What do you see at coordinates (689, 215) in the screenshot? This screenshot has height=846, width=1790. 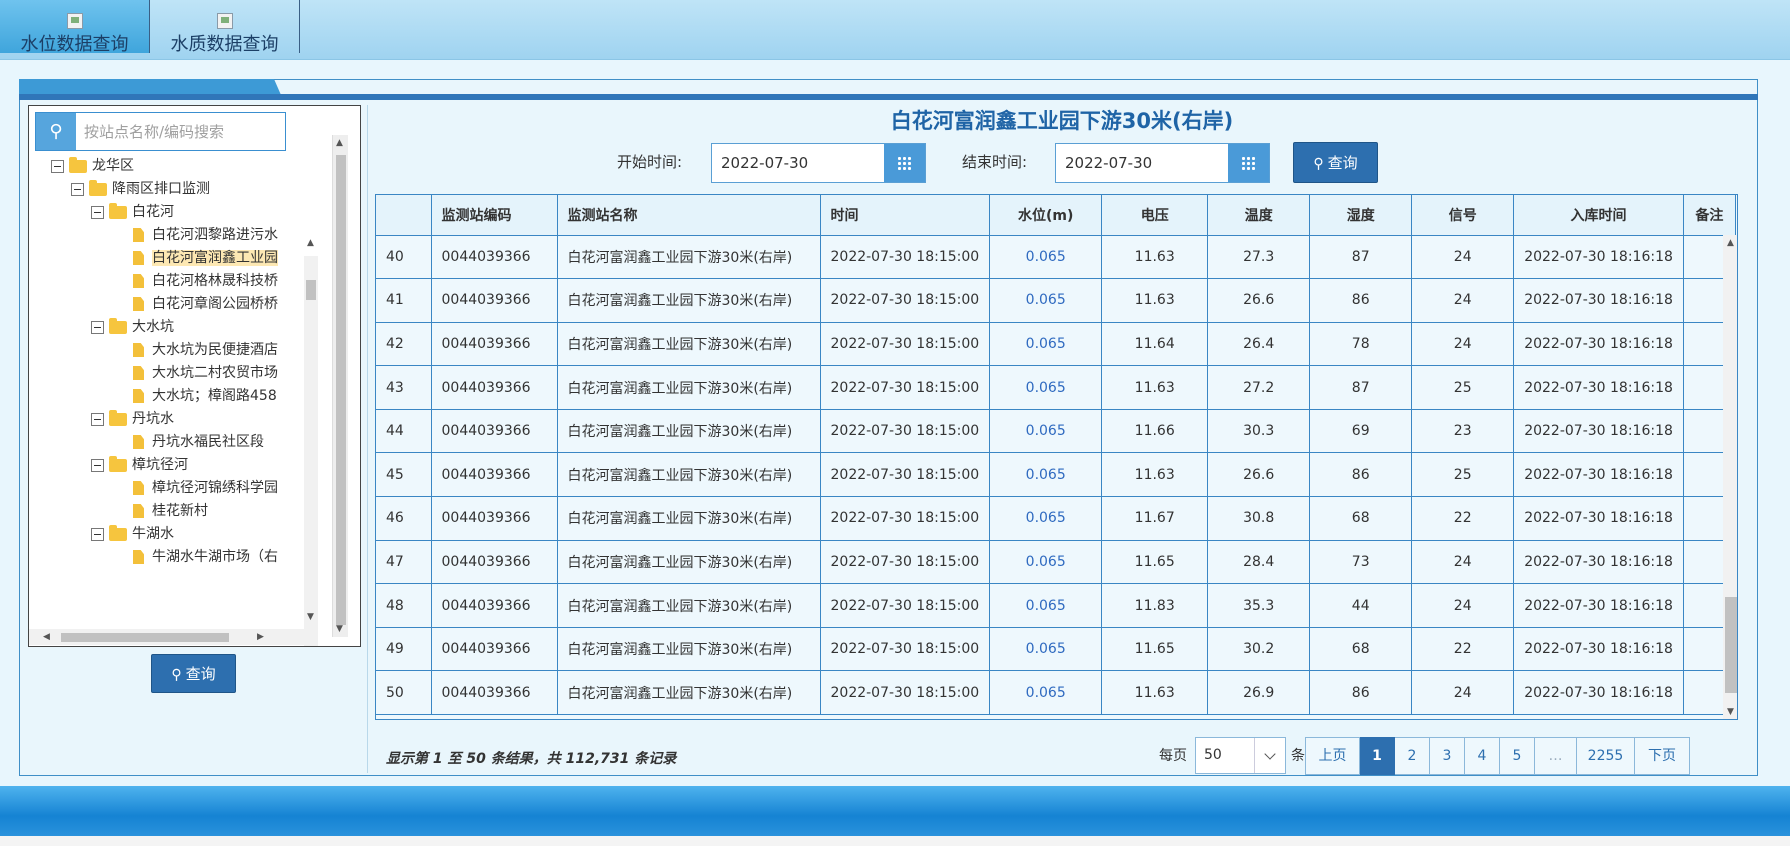 I see `column-header: 监测站名称` at bounding box center [689, 215].